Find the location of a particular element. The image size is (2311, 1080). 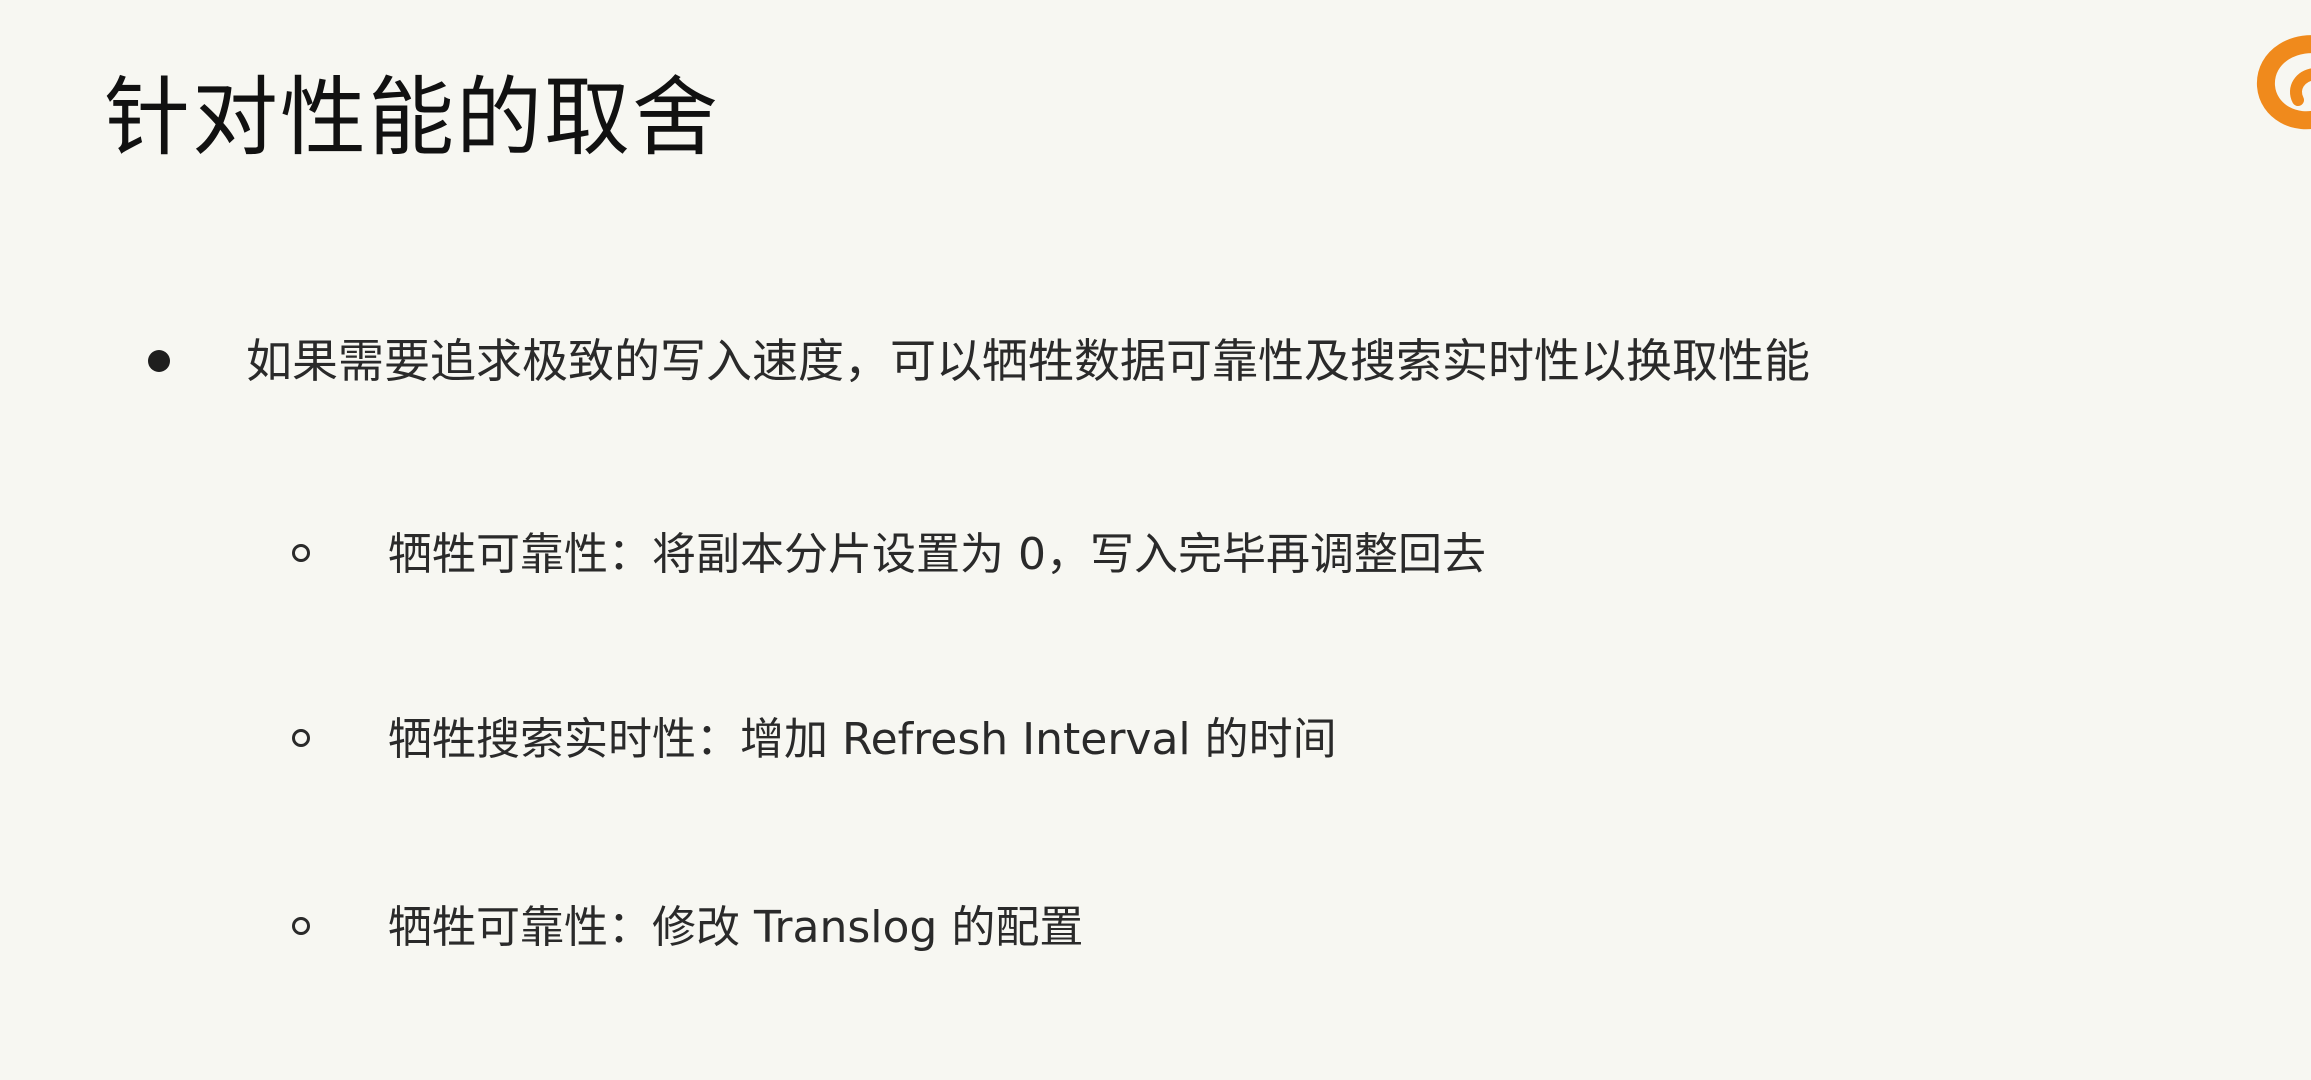

sub-bullet-text: 牺牲可靠性：修改 Translog 的配置 is located at coordinates (736, 927).